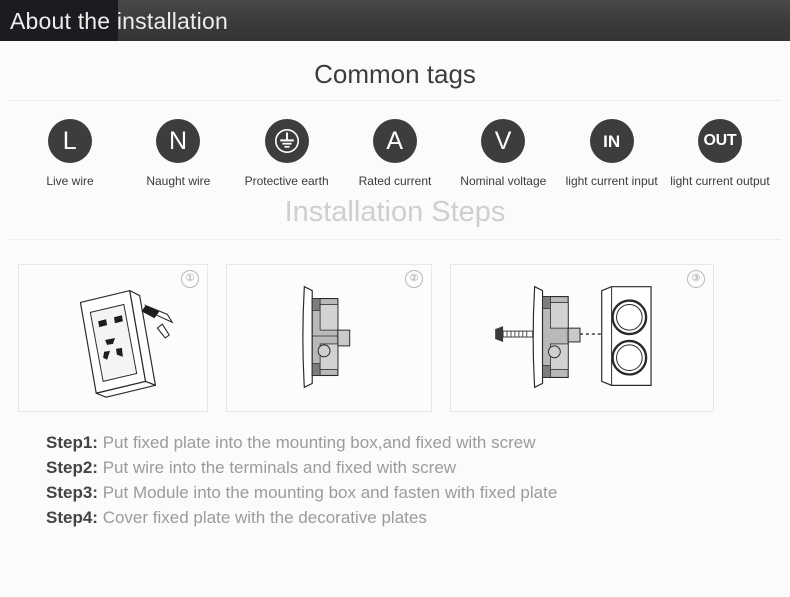  What do you see at coordinates (72, 467) in the screenshot?
I see `step-label-2: Step2:` at bounding box center [72, 467].